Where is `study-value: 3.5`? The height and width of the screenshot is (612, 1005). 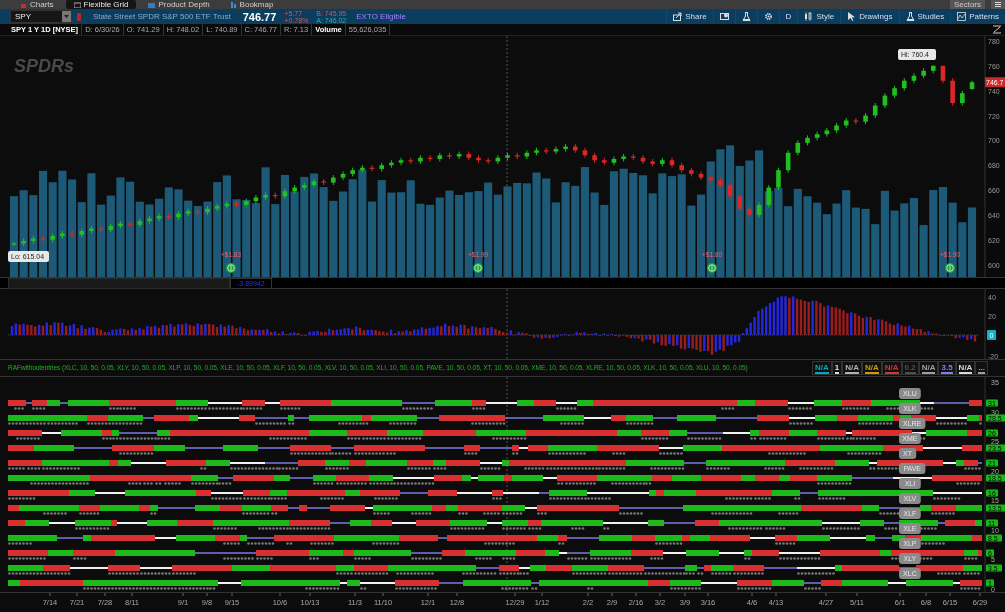
study-value: 3.5 is located at coordinates (947, 367).